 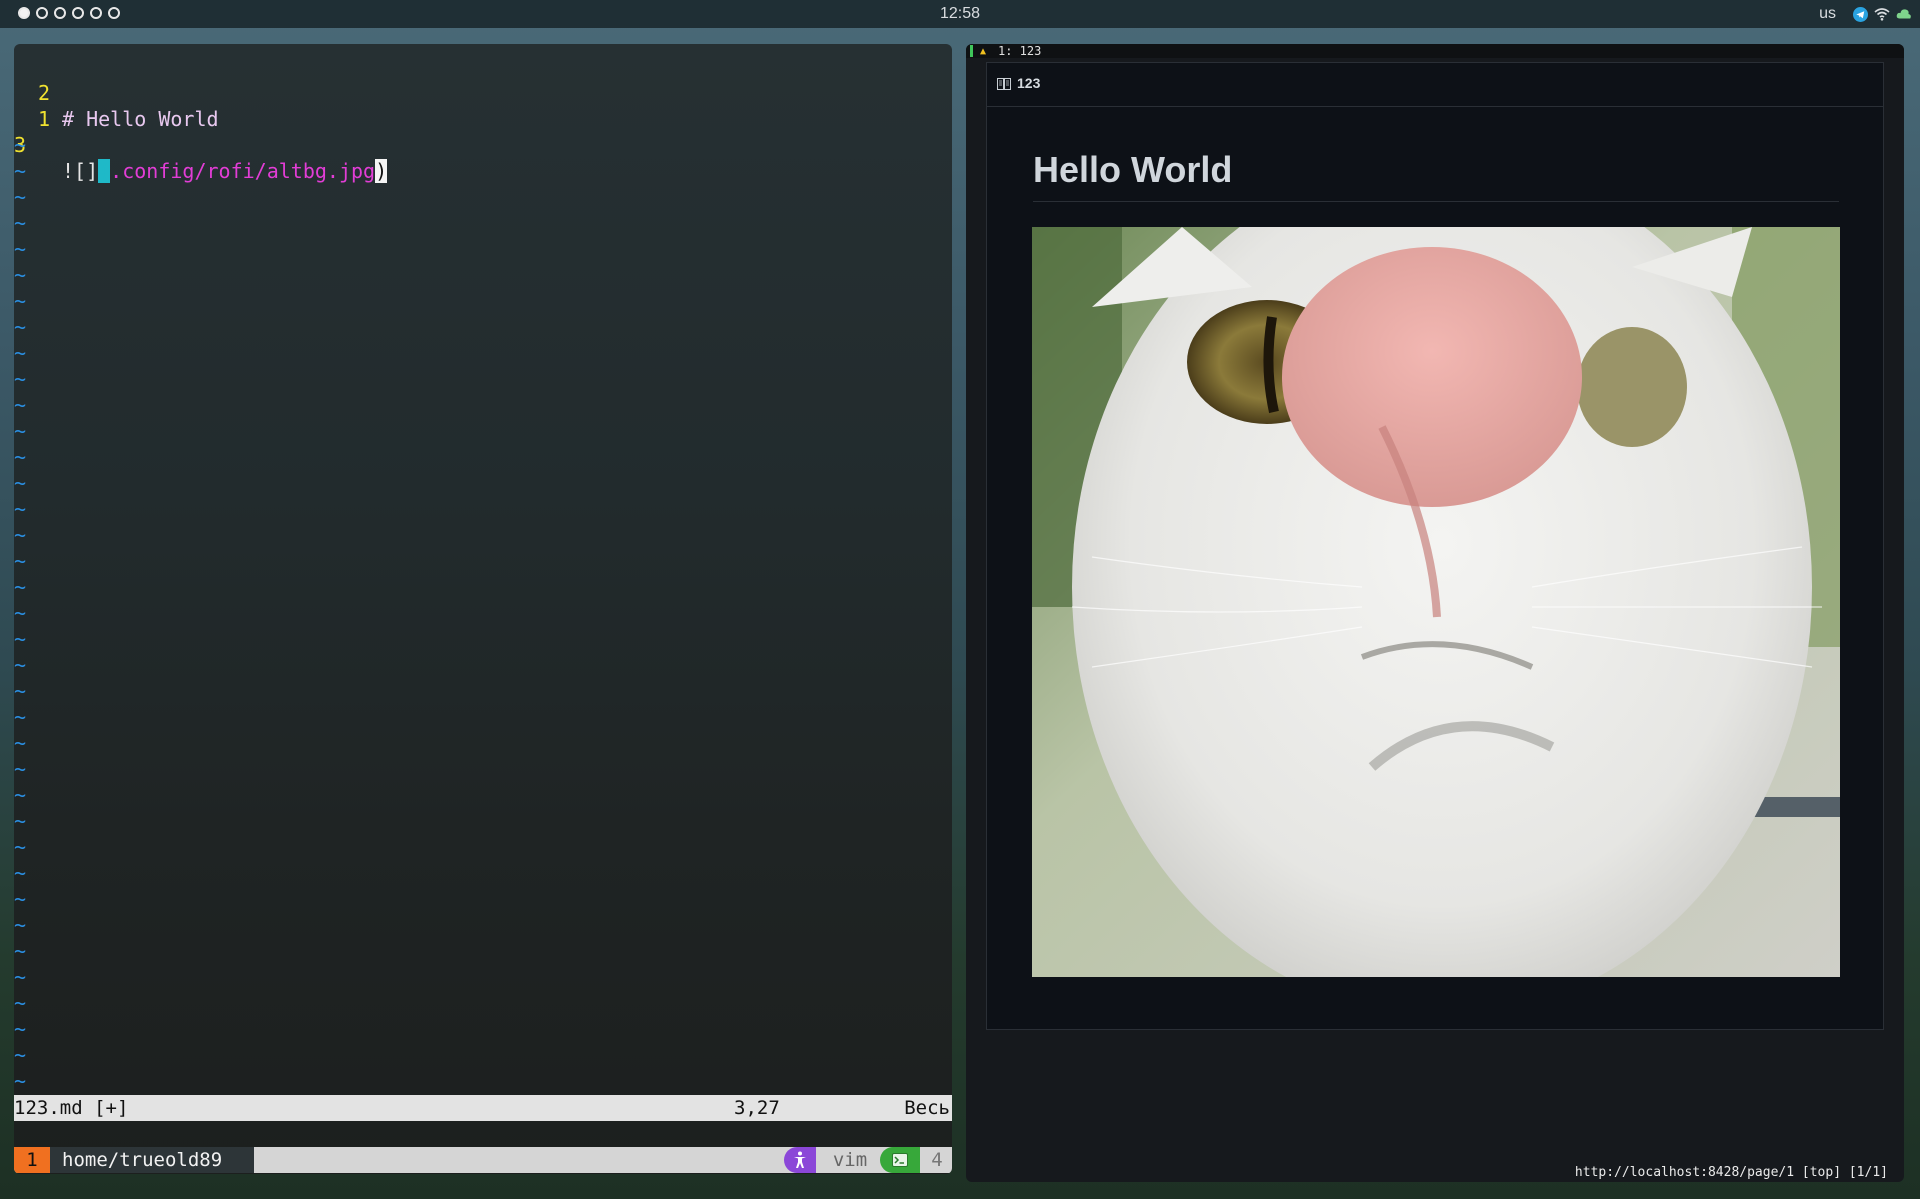 I want to click on cloud-icon, so click(x=1904, y=14).